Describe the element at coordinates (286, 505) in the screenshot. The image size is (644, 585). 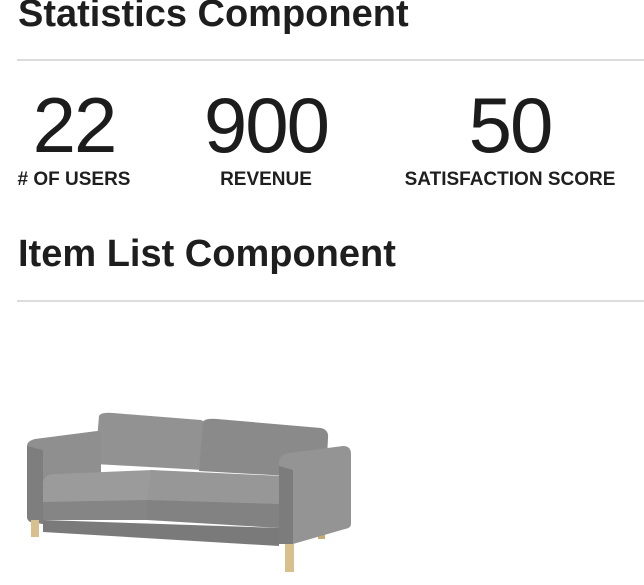
I see `sofa-right-arm-front` at that location.